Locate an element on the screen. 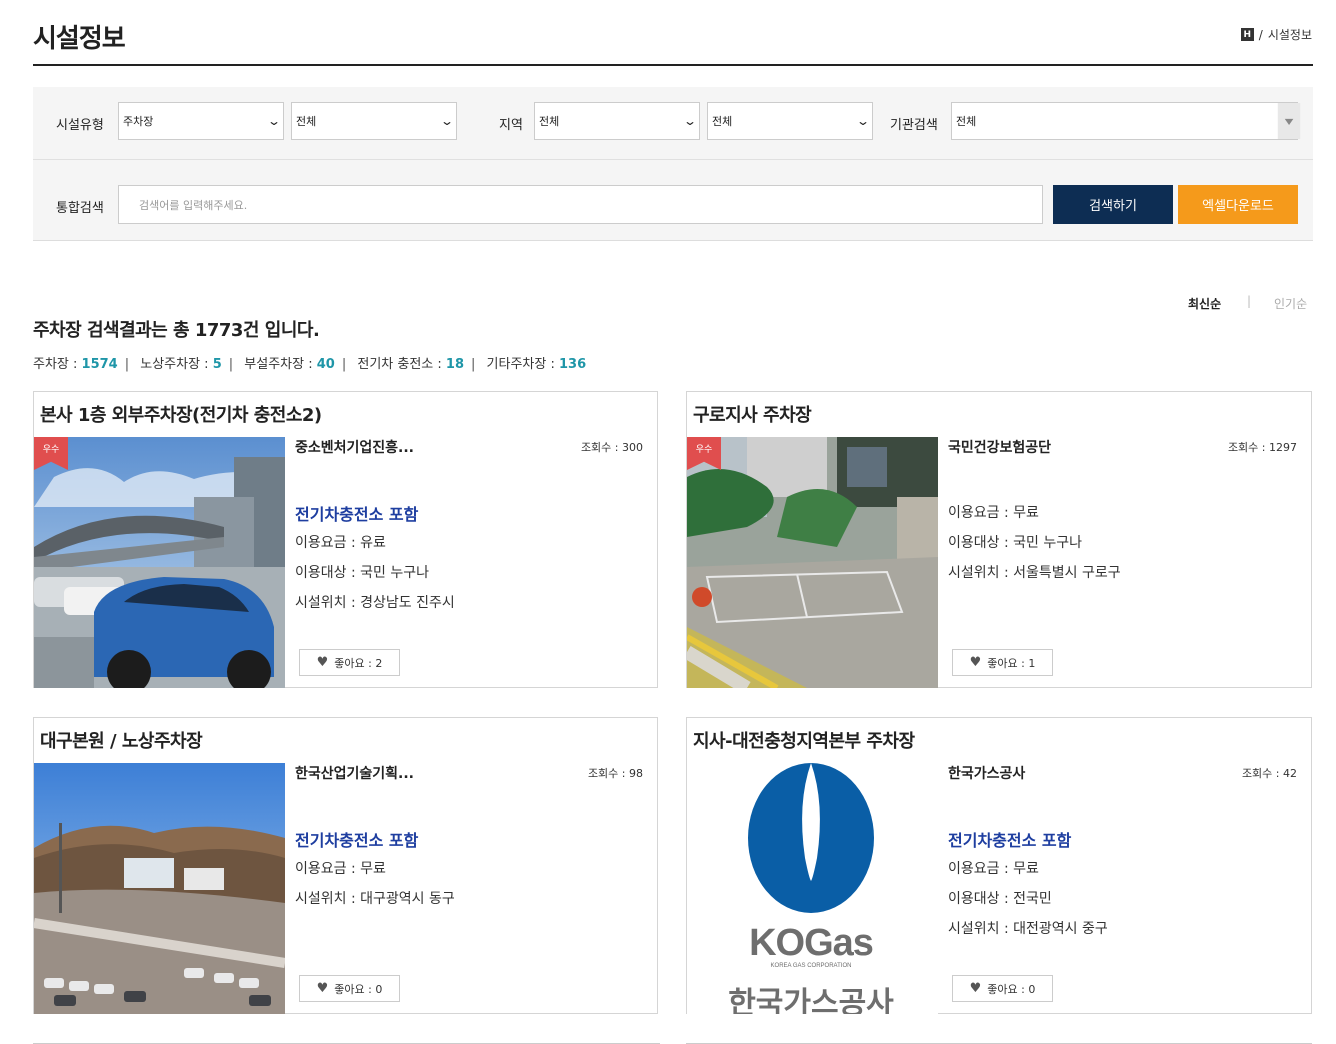 The width and height of the screenshot is (1336, 1044). home-icon: H is located at coordinates (1247, 34).